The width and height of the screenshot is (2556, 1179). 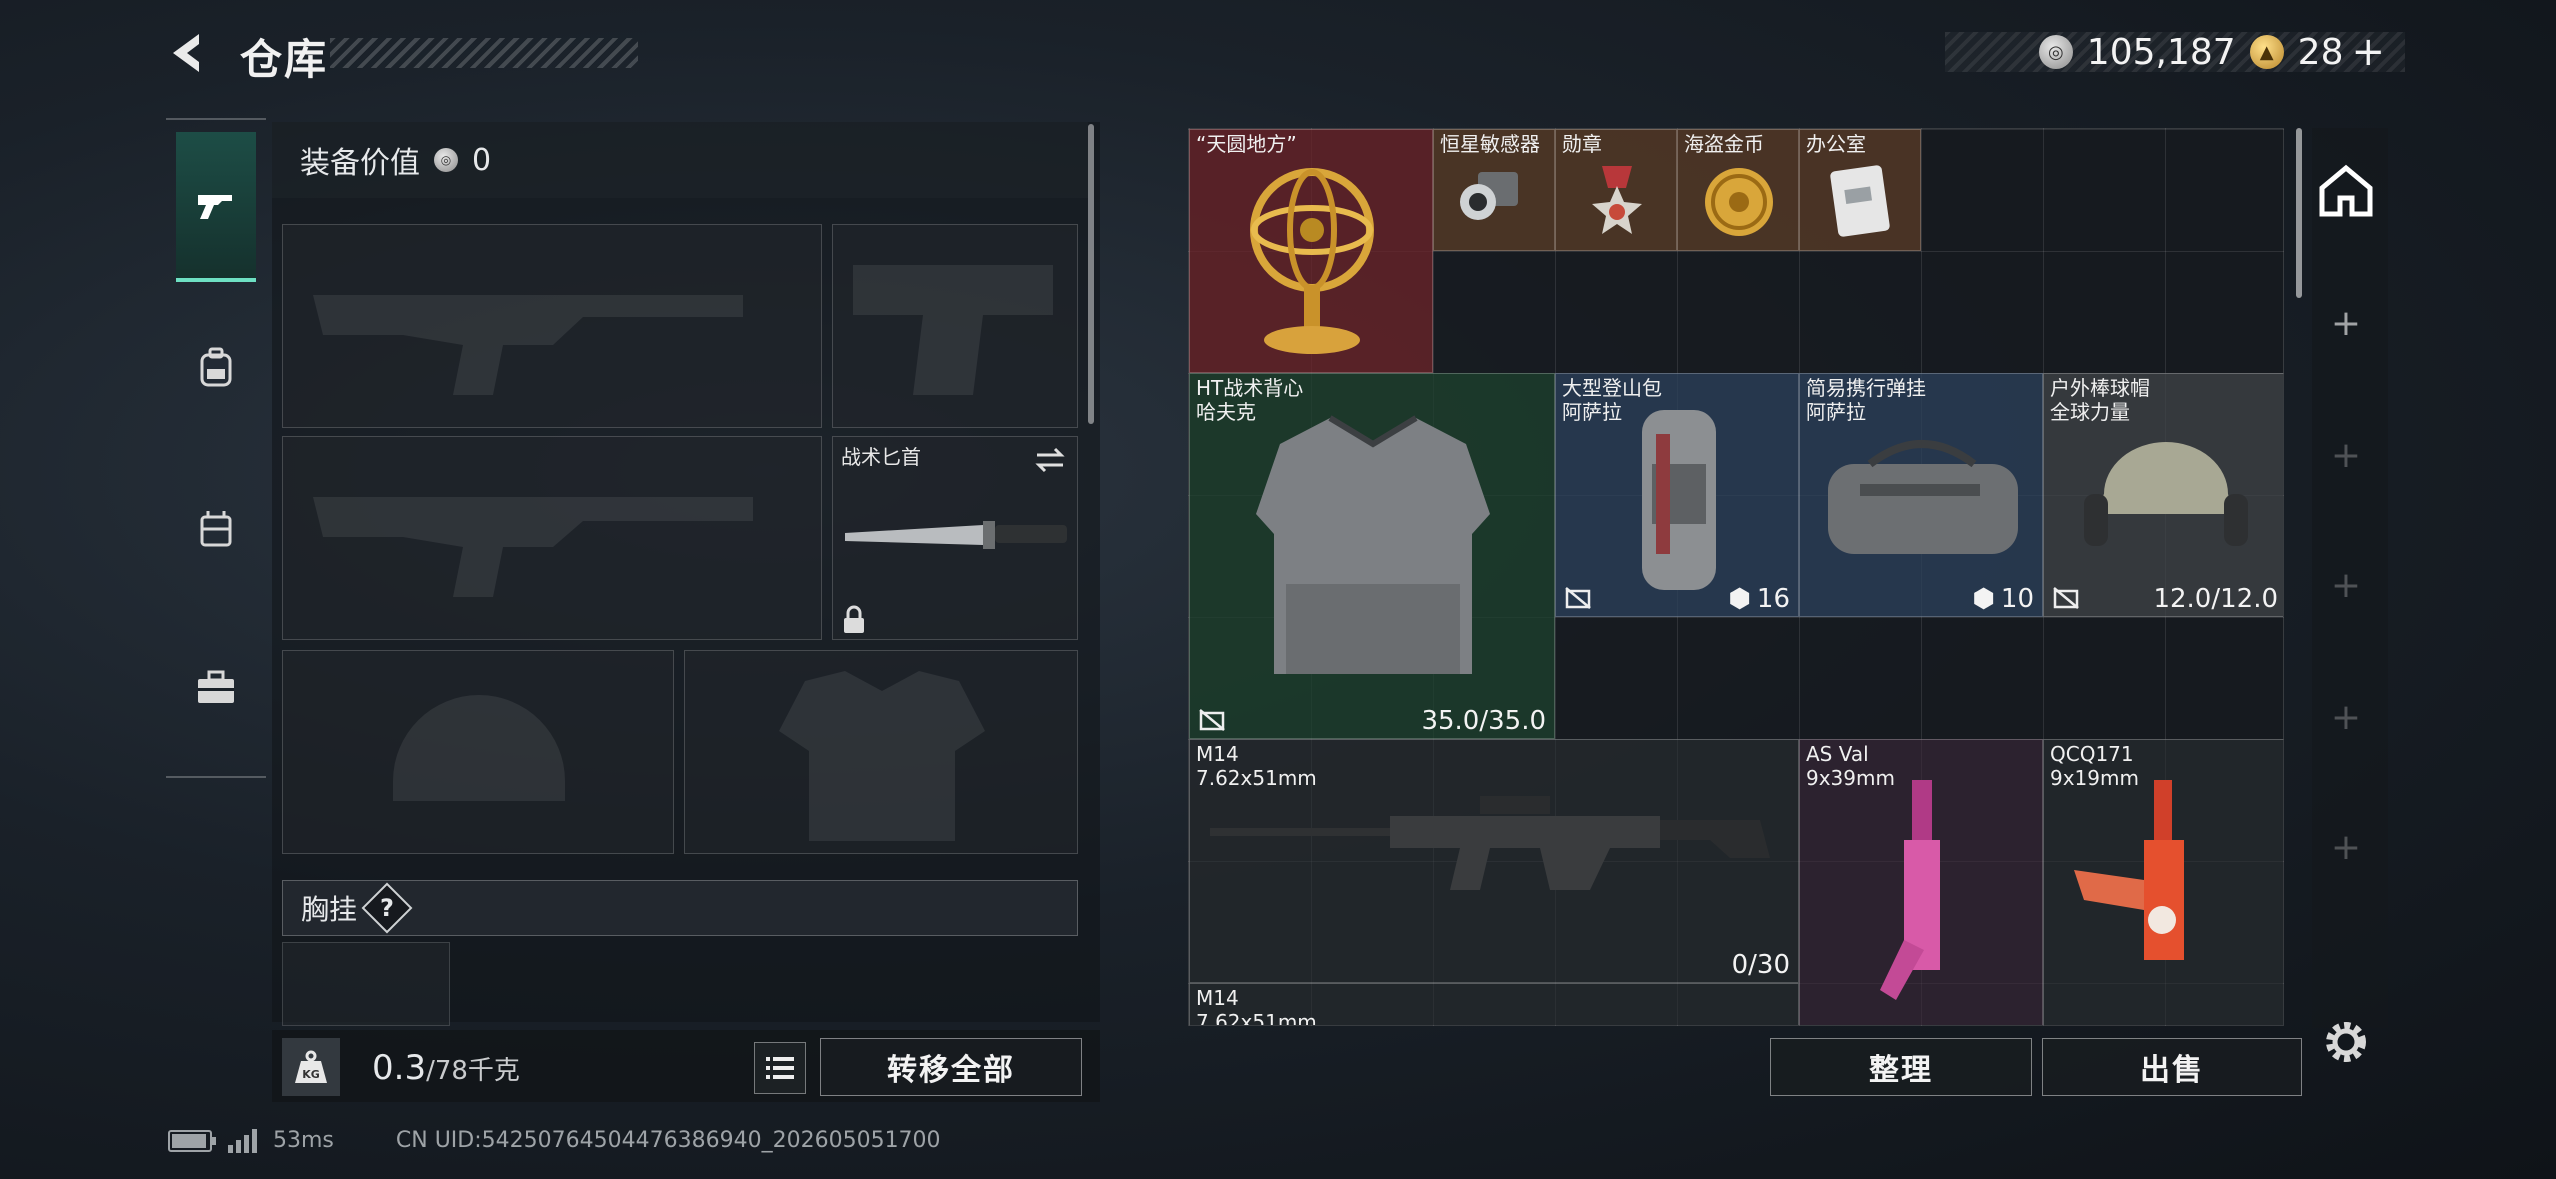 What do you see at coordinates (1759, 599) in the screenshot?
I see `item-capacity: ⬢ 16` at bounding box center [1759, 599].